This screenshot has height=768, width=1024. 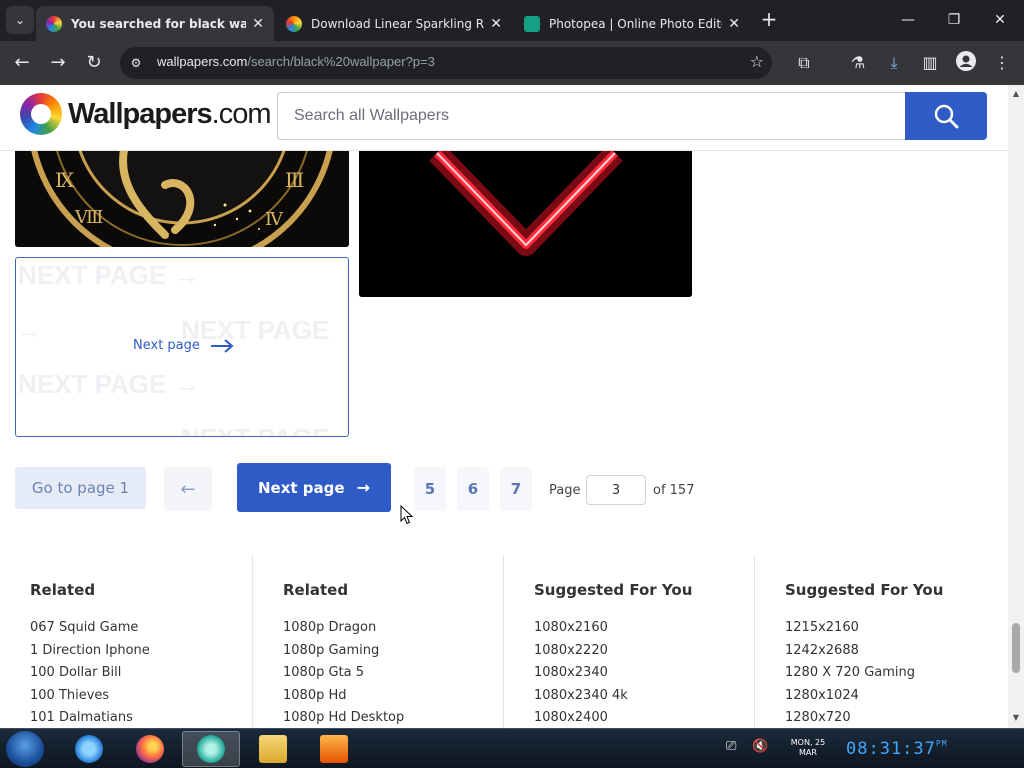 I want to click on total-pages-label: of 157, so click(x=674, y=490).